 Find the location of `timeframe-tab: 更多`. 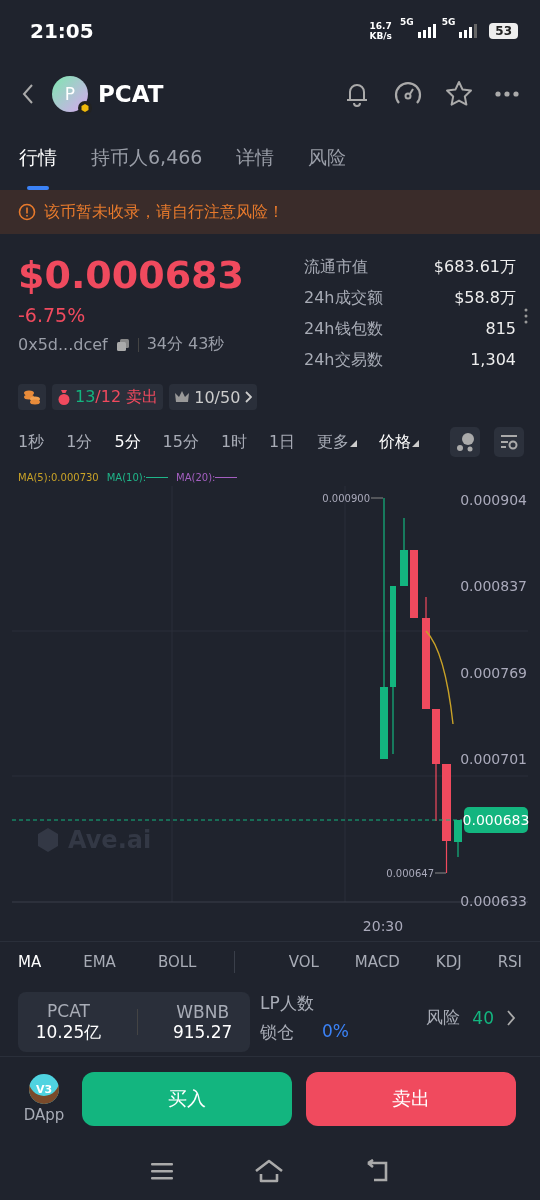

timeframe-tab: 更多 is located at coordinates (338, 442).